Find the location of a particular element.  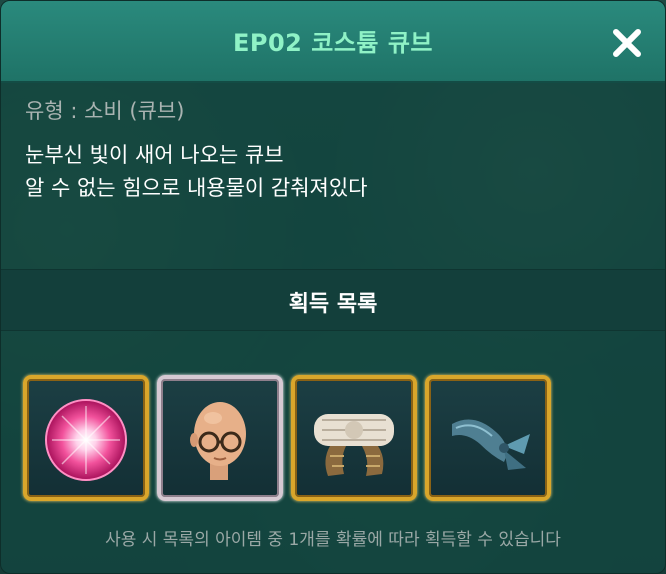

bandage-roll-icon is located at coordinates (354, 445).